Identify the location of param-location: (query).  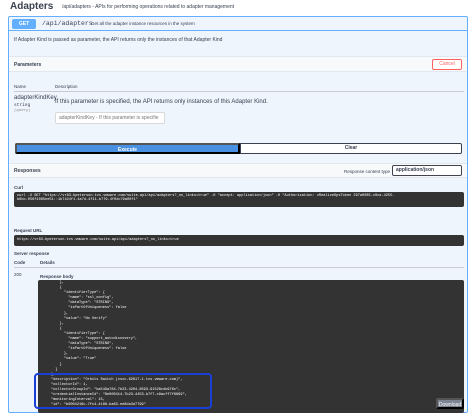
(22, 111).